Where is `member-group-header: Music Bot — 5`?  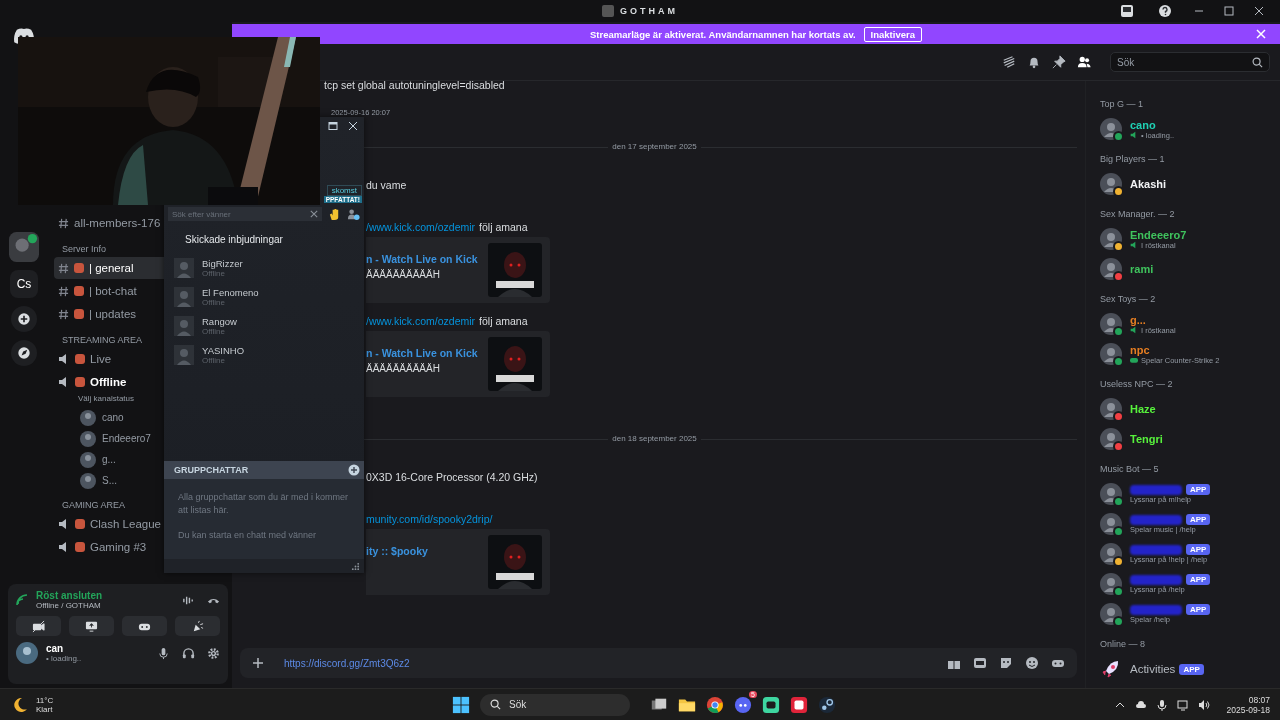
member-group-header: Music Bot — 5 is located at coordinates (1130, 469).